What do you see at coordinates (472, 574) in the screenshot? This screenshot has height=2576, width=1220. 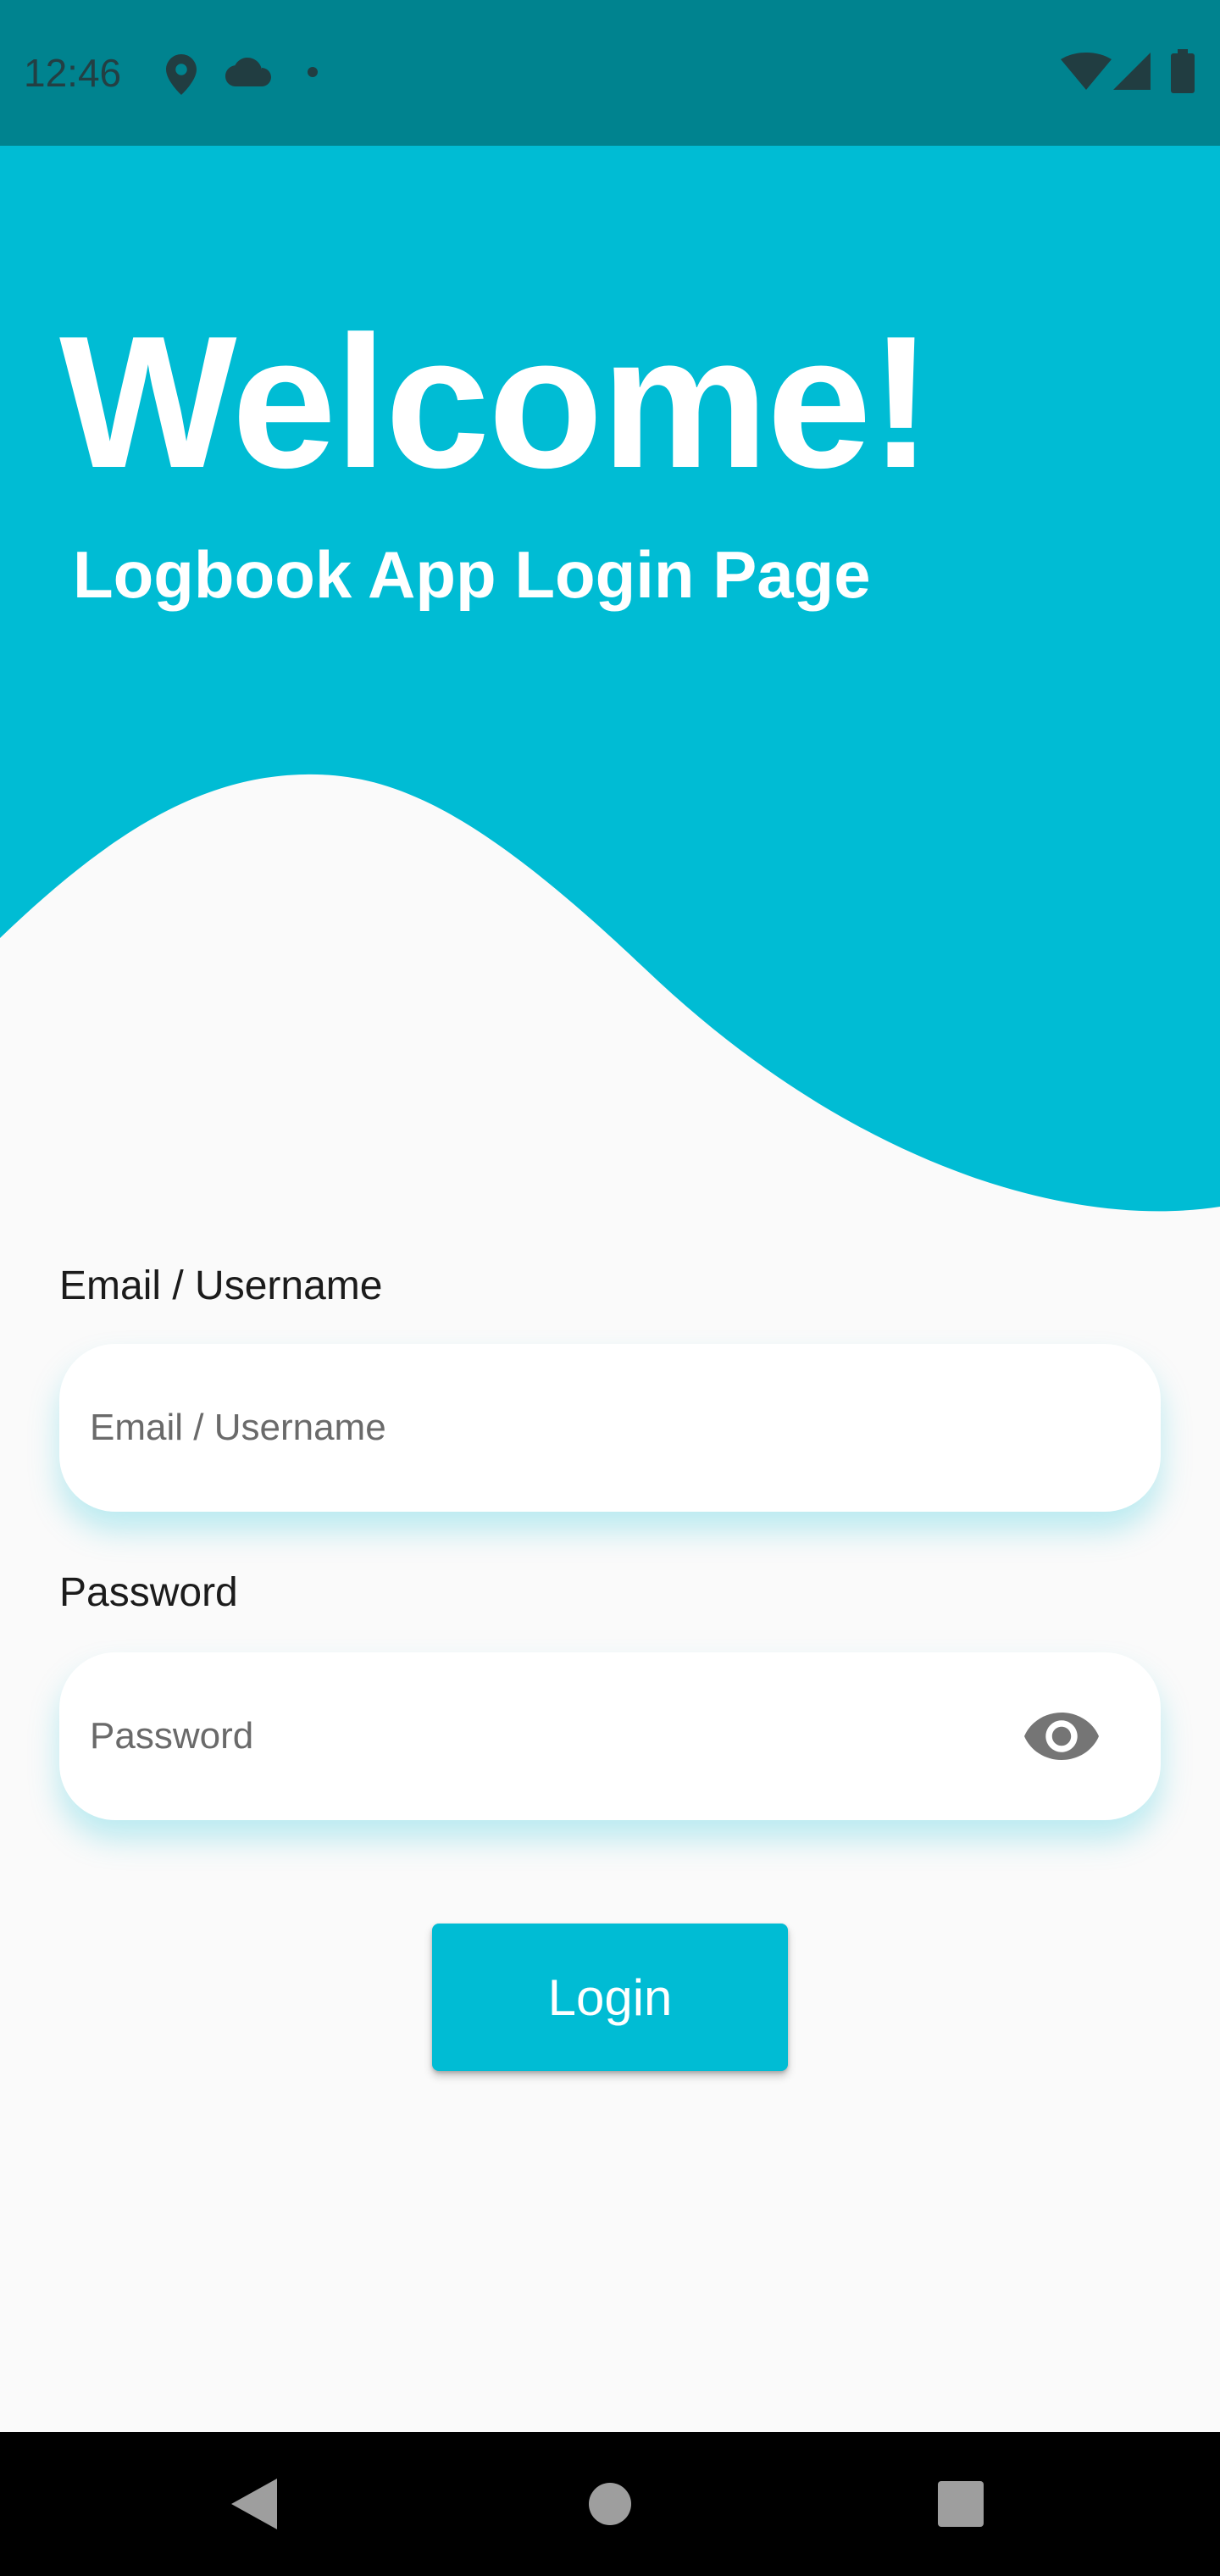 I see `page-subtitle: Logbook App Login Page` at bounding box center [472, 574].